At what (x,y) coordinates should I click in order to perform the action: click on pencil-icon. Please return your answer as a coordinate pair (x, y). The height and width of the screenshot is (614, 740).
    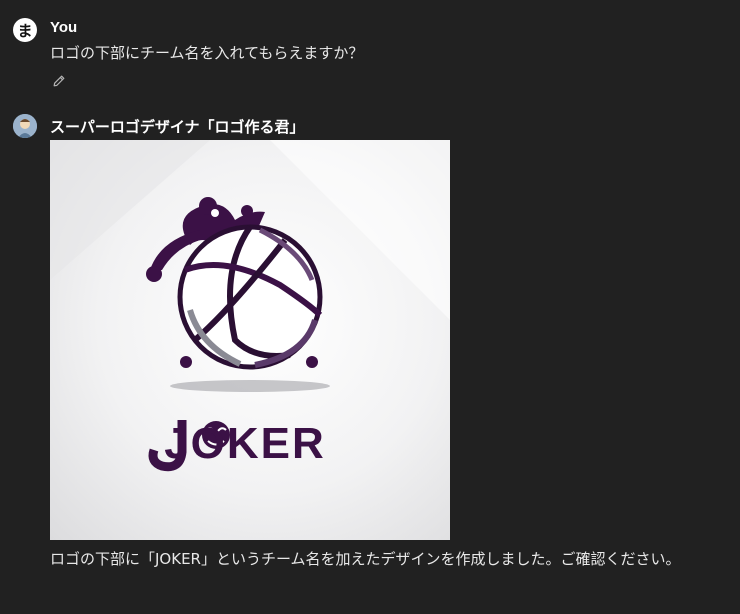
    Looking at the image, I should click on (59, 81).